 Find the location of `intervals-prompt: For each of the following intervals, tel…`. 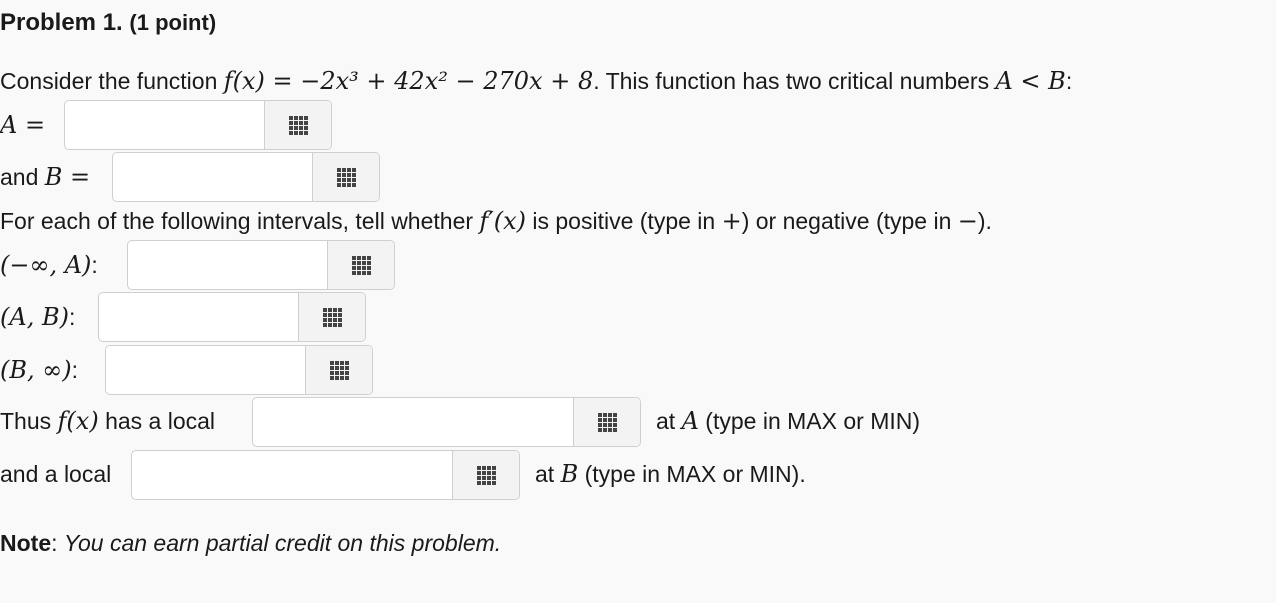

intervals-prompt: For each of the following intervals, tel… is located at coordinates (496, 221).